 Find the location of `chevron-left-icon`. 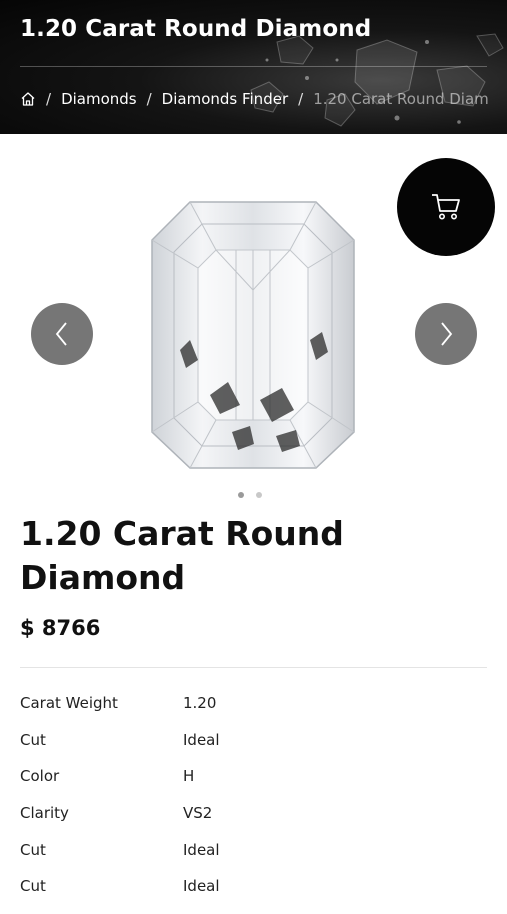

chevron-left-icon is located at coordinates (61, 334).